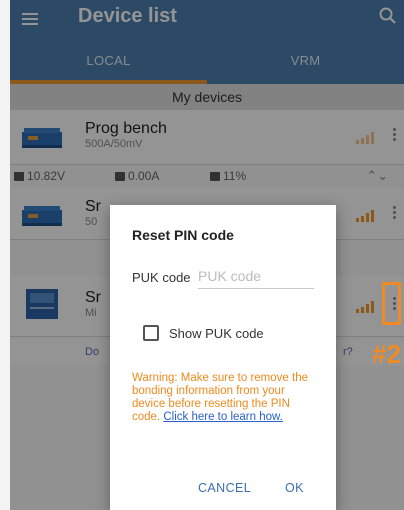 Image resolution: width=404 pixels, height=510 pixels. I want to click on learn-how-link: Click here to learn how., so click(223, 417).